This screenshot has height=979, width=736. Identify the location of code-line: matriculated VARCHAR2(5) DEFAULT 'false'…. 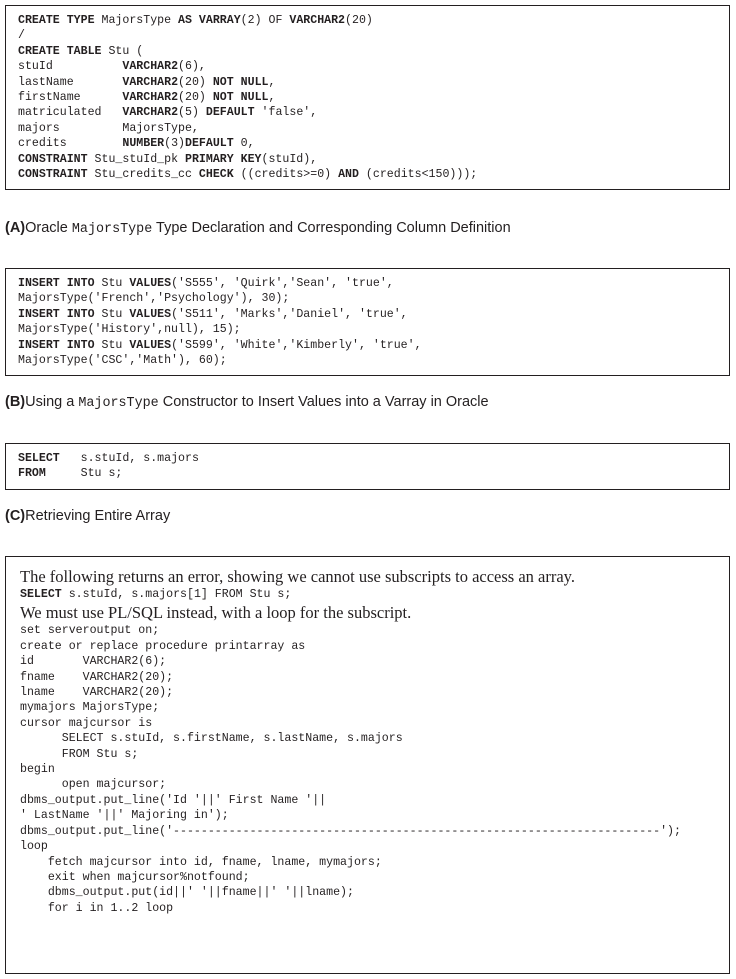
(168, 113).